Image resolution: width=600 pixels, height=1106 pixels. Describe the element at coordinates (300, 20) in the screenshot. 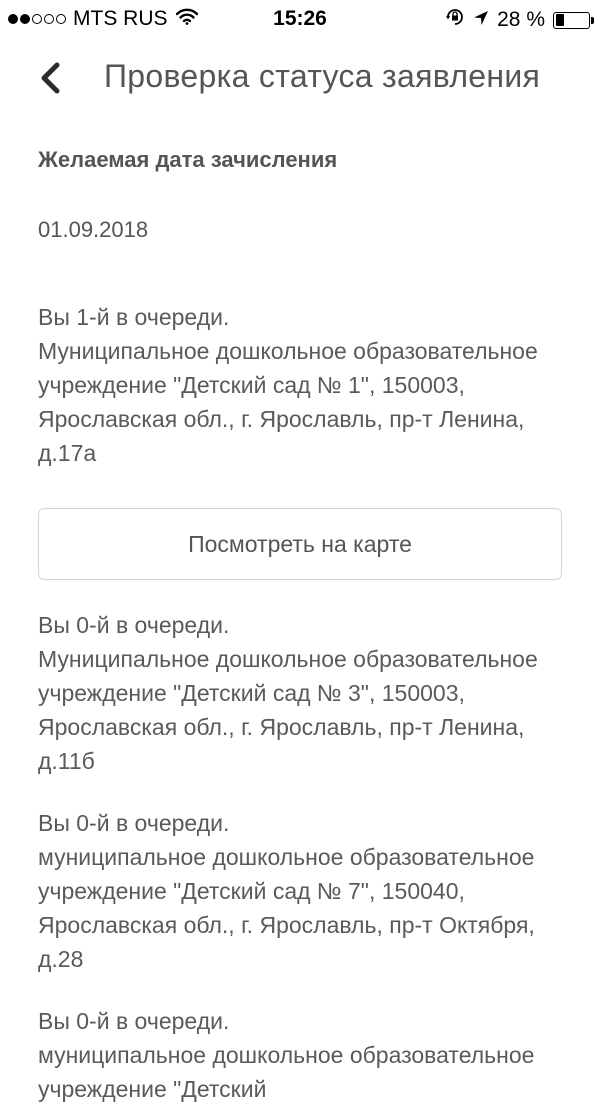

I see `status-bar: MTS RUS 15:26 28 %` at that location.